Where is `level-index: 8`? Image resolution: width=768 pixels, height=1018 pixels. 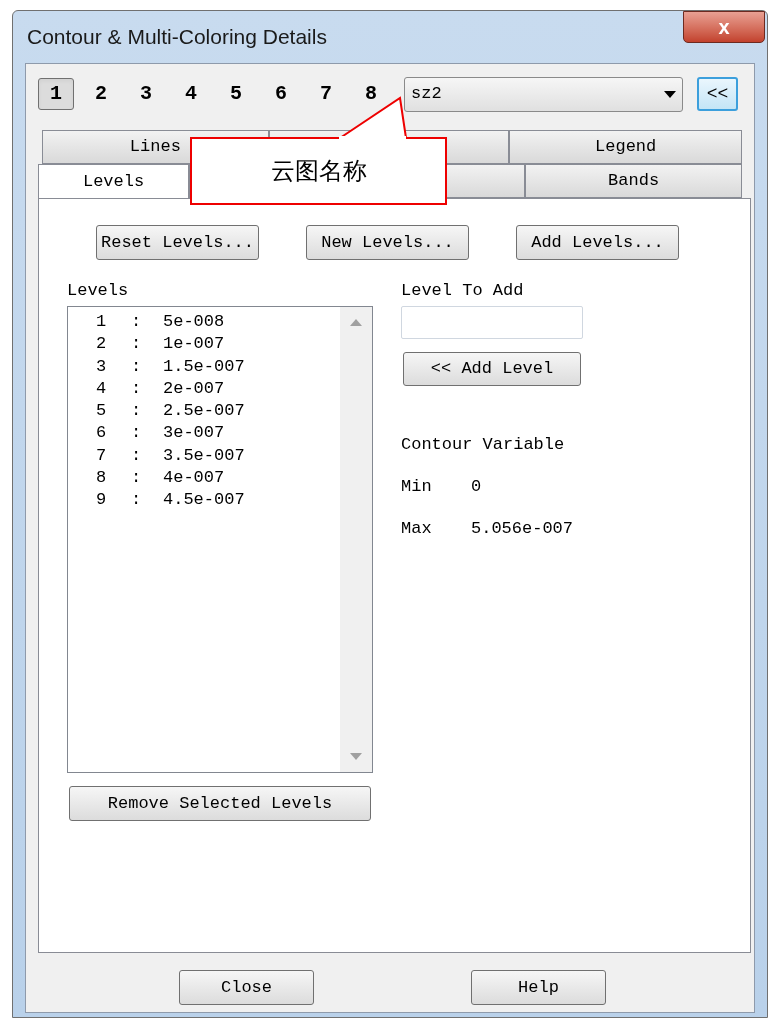
level-index: 8 is located at coordinates (100, 478).